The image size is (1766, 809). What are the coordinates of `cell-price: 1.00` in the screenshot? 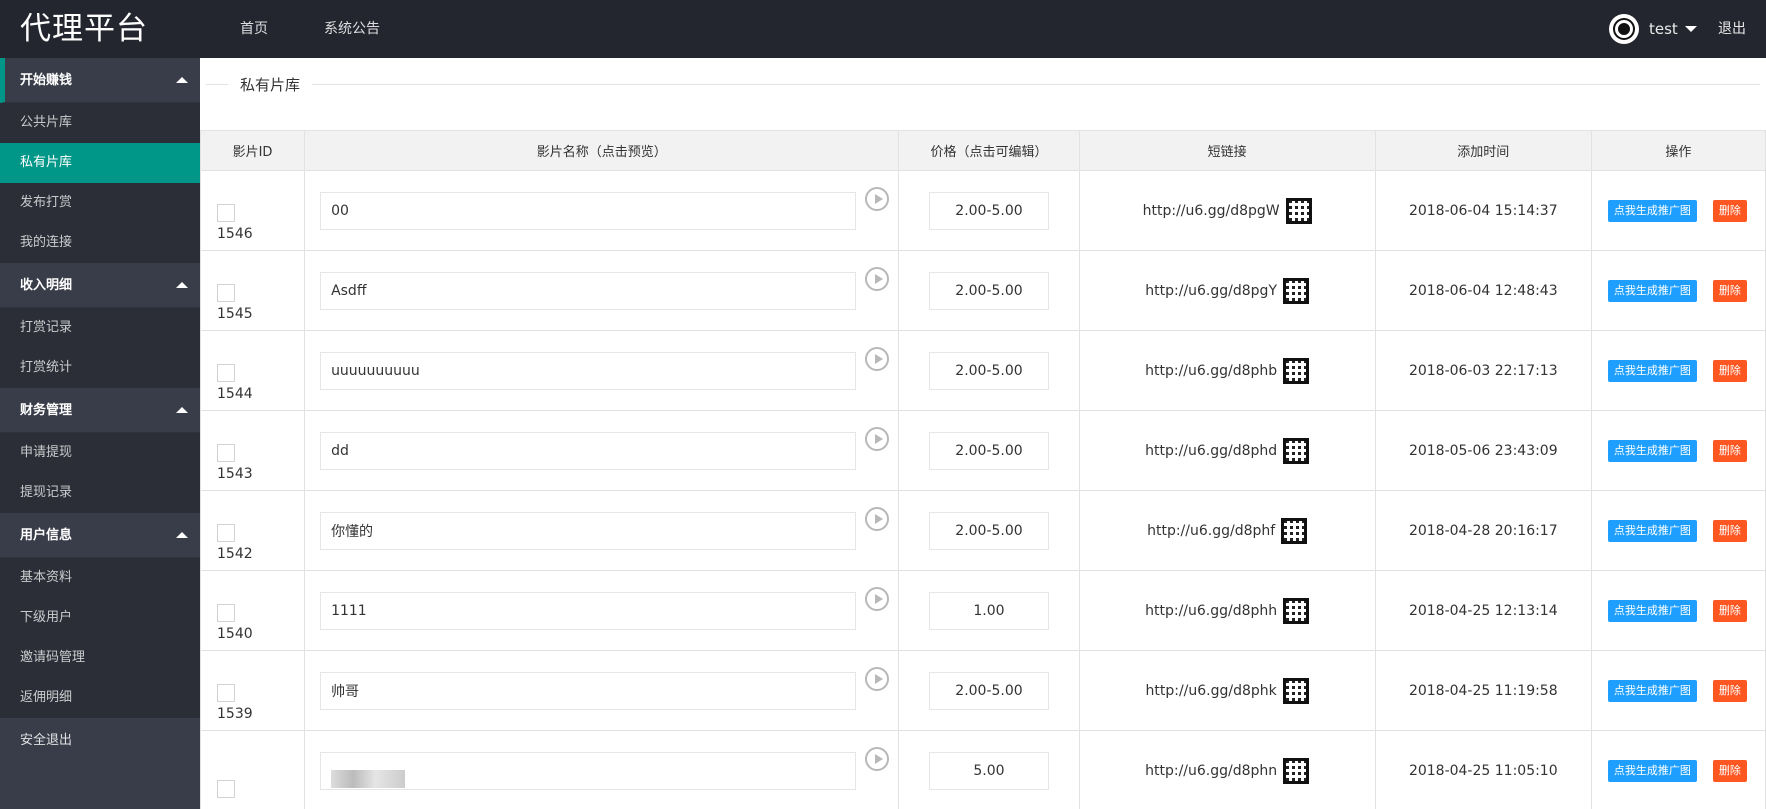 It's located at (989, 610).